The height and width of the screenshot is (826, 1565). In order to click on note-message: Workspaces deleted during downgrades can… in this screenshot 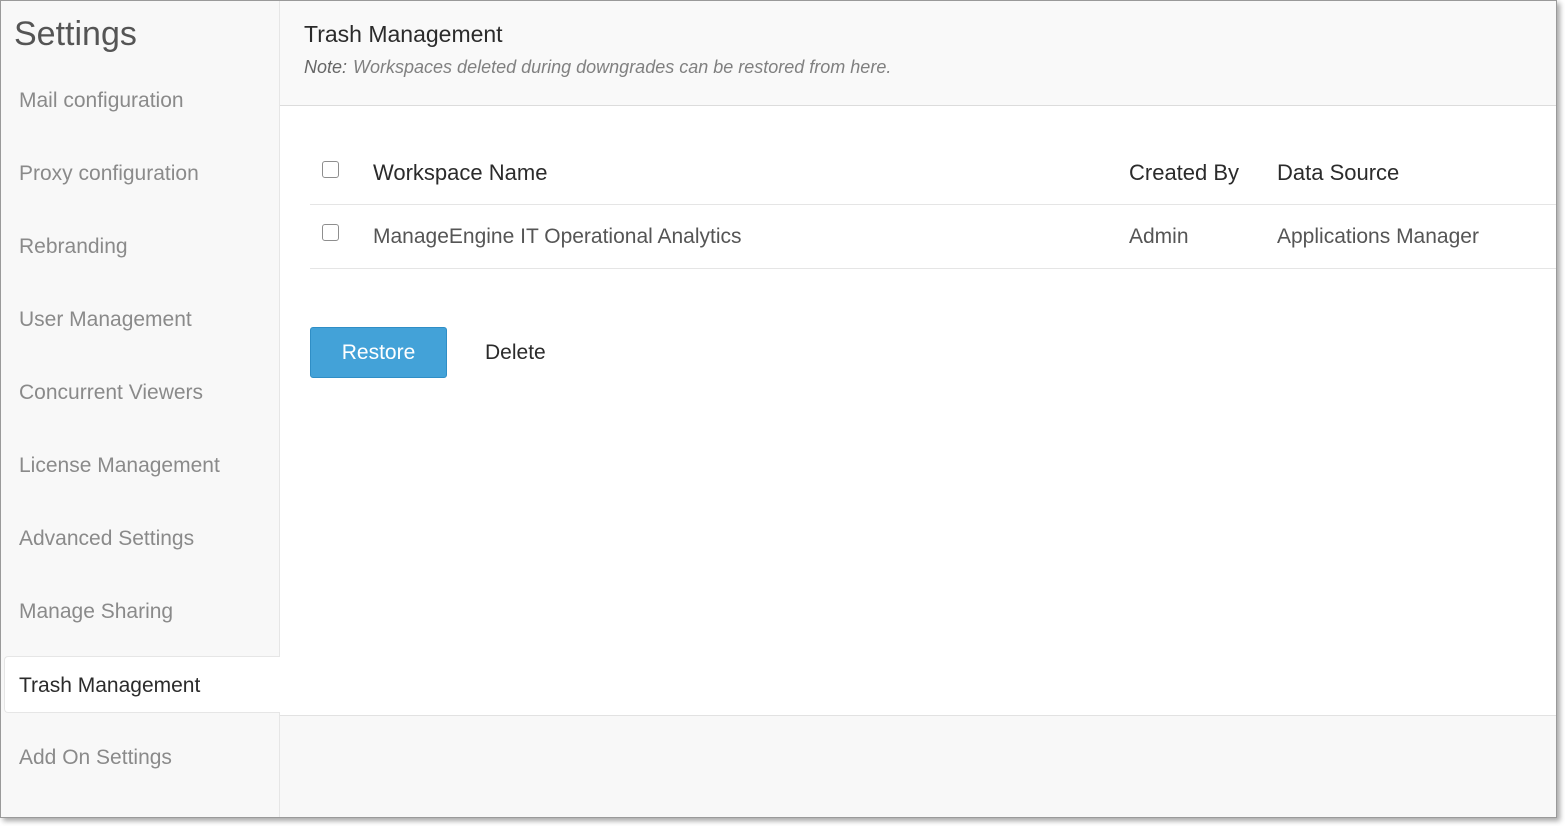, I will do `click(622, 67)`.